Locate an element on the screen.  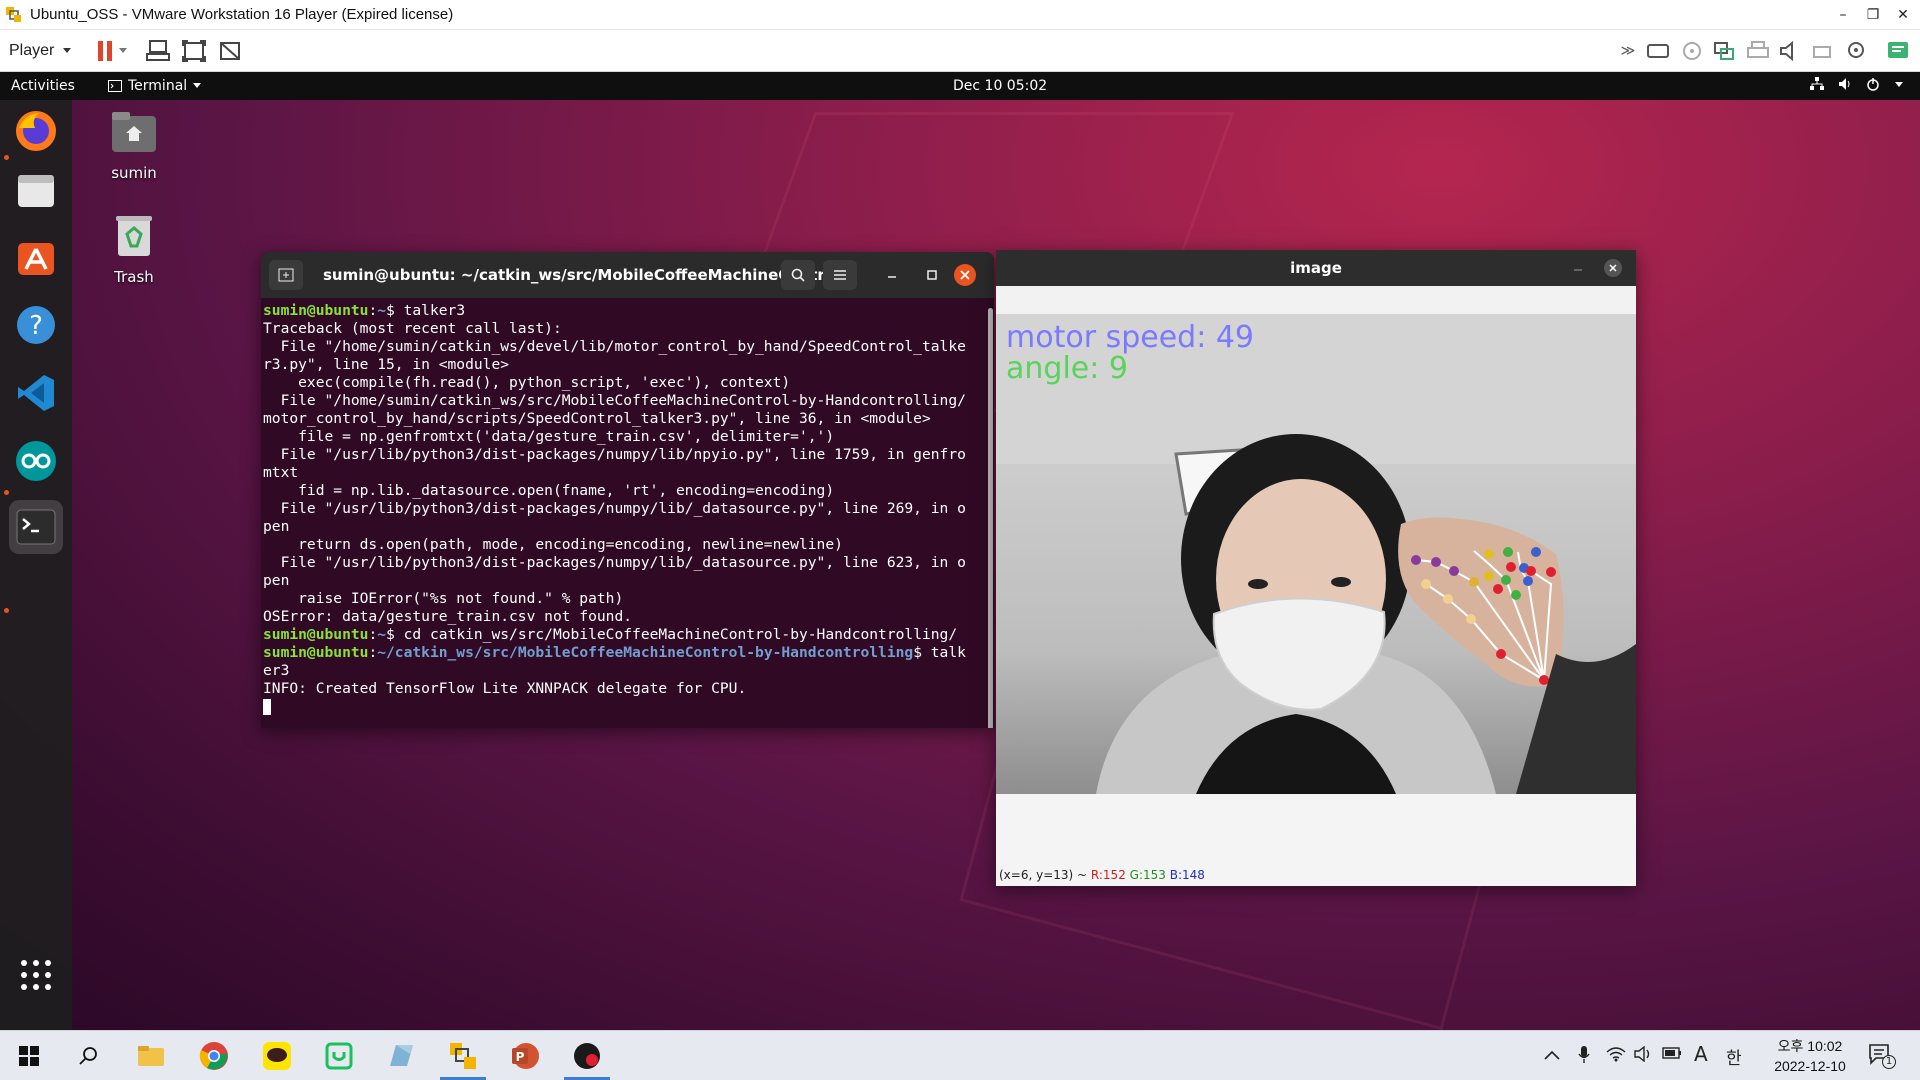
image-window-close-button is located at coordinates (1613, 268).